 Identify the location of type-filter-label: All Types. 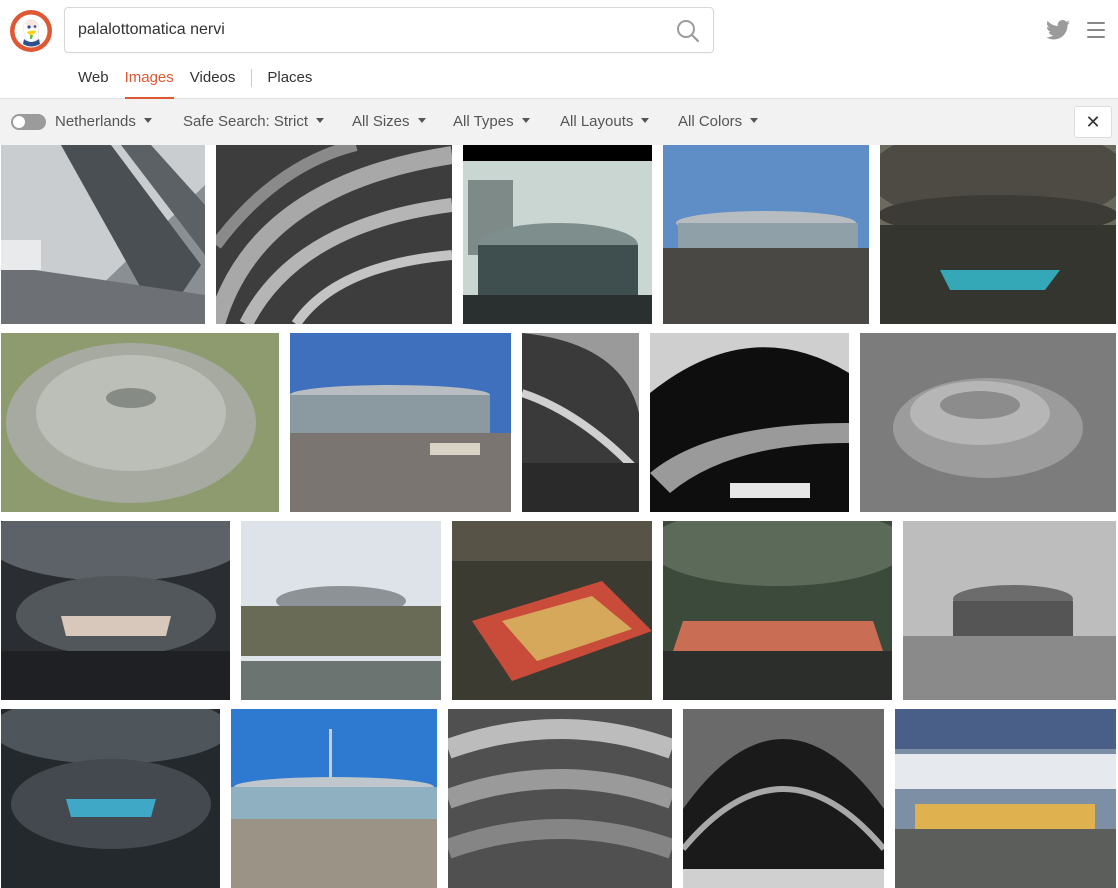
(483, 121).